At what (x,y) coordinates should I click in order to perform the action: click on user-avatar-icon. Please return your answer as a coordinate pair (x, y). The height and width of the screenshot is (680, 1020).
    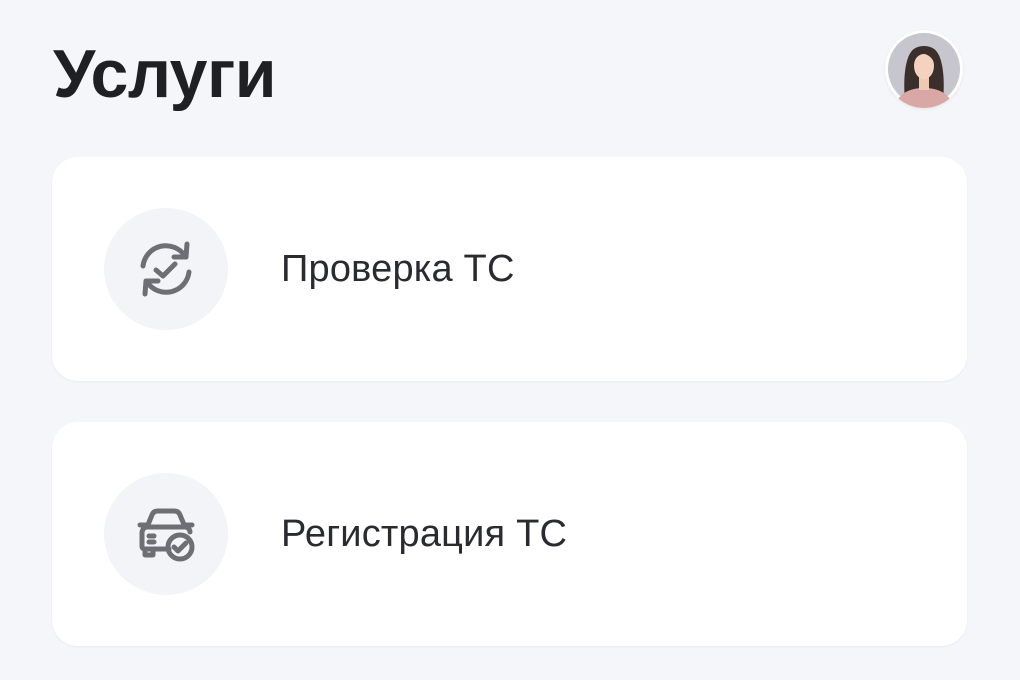
    Looking at the image, I should click on (924, 70).